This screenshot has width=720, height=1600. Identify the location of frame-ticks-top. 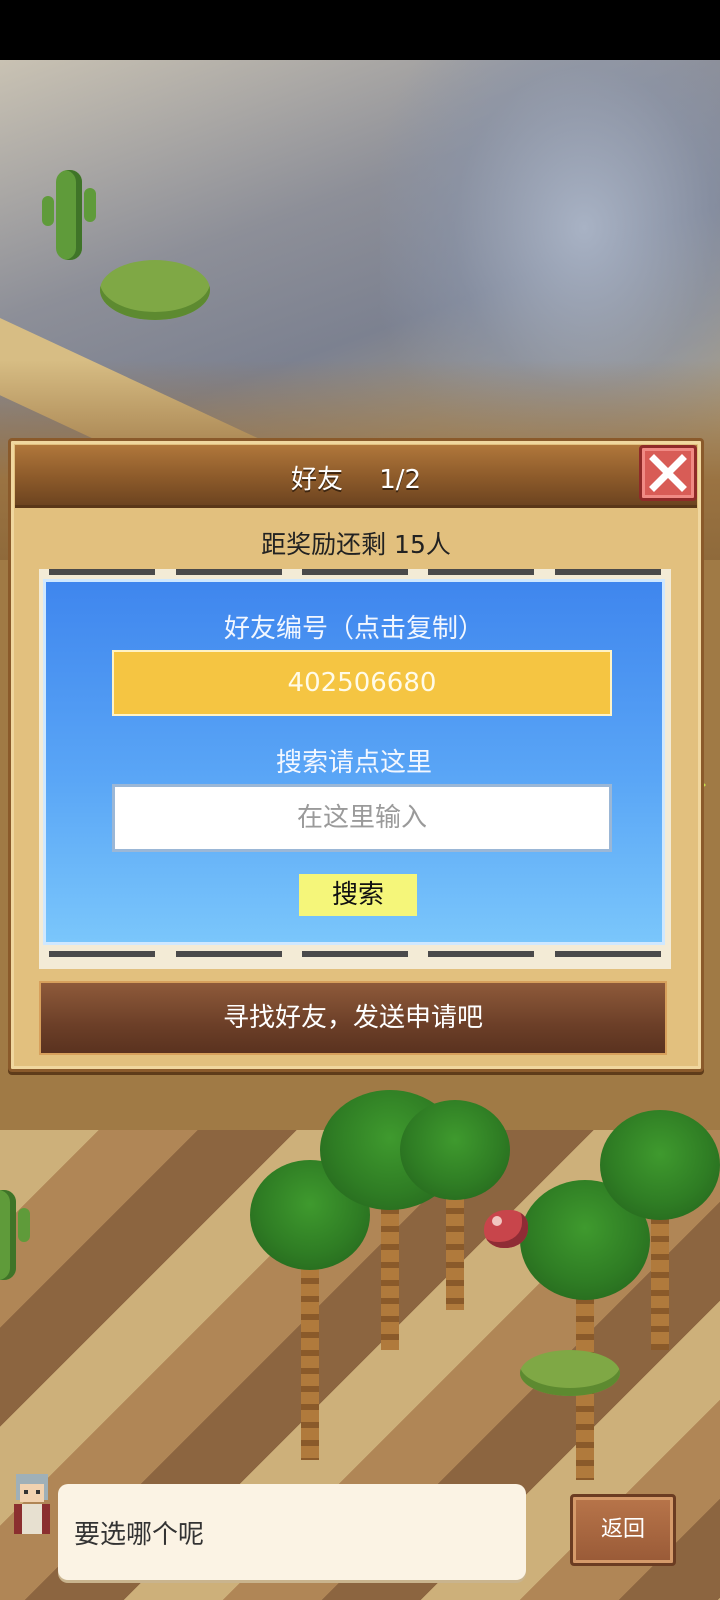
(355, 573).